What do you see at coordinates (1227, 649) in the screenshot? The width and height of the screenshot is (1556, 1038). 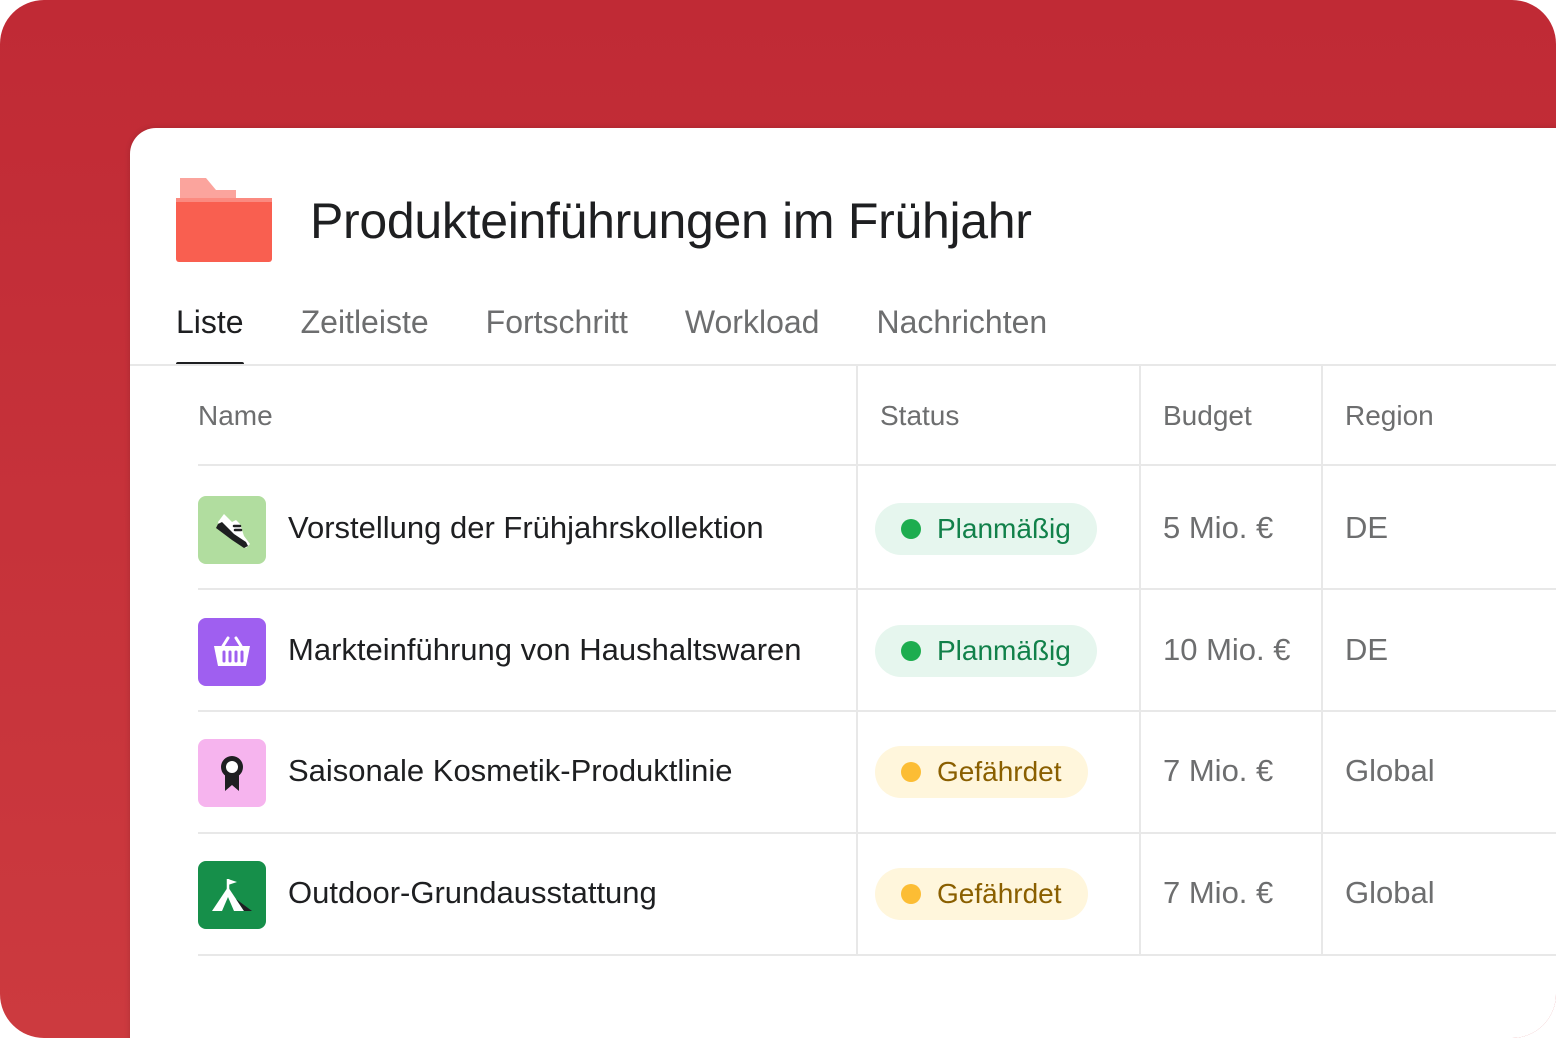 I see `budget-value: 10 Mio. €` at bounding box center [1227, 649].